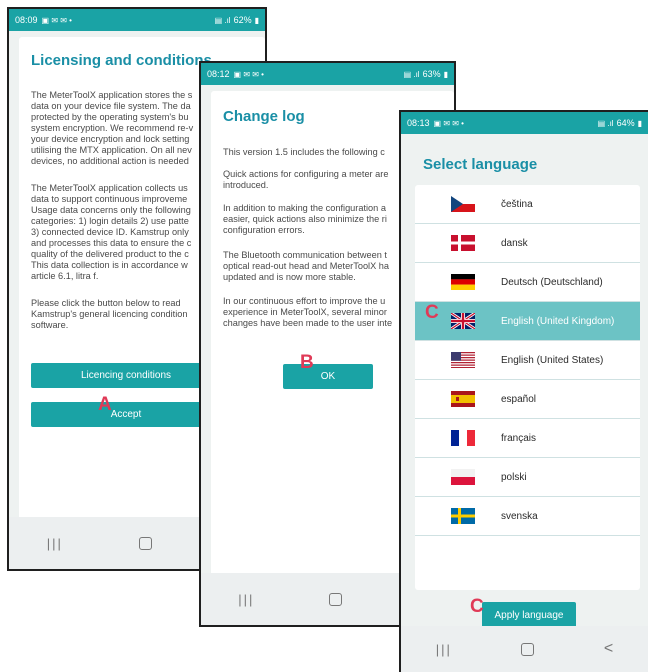  I want to click on status-time: 08:12, so click(218, 74).